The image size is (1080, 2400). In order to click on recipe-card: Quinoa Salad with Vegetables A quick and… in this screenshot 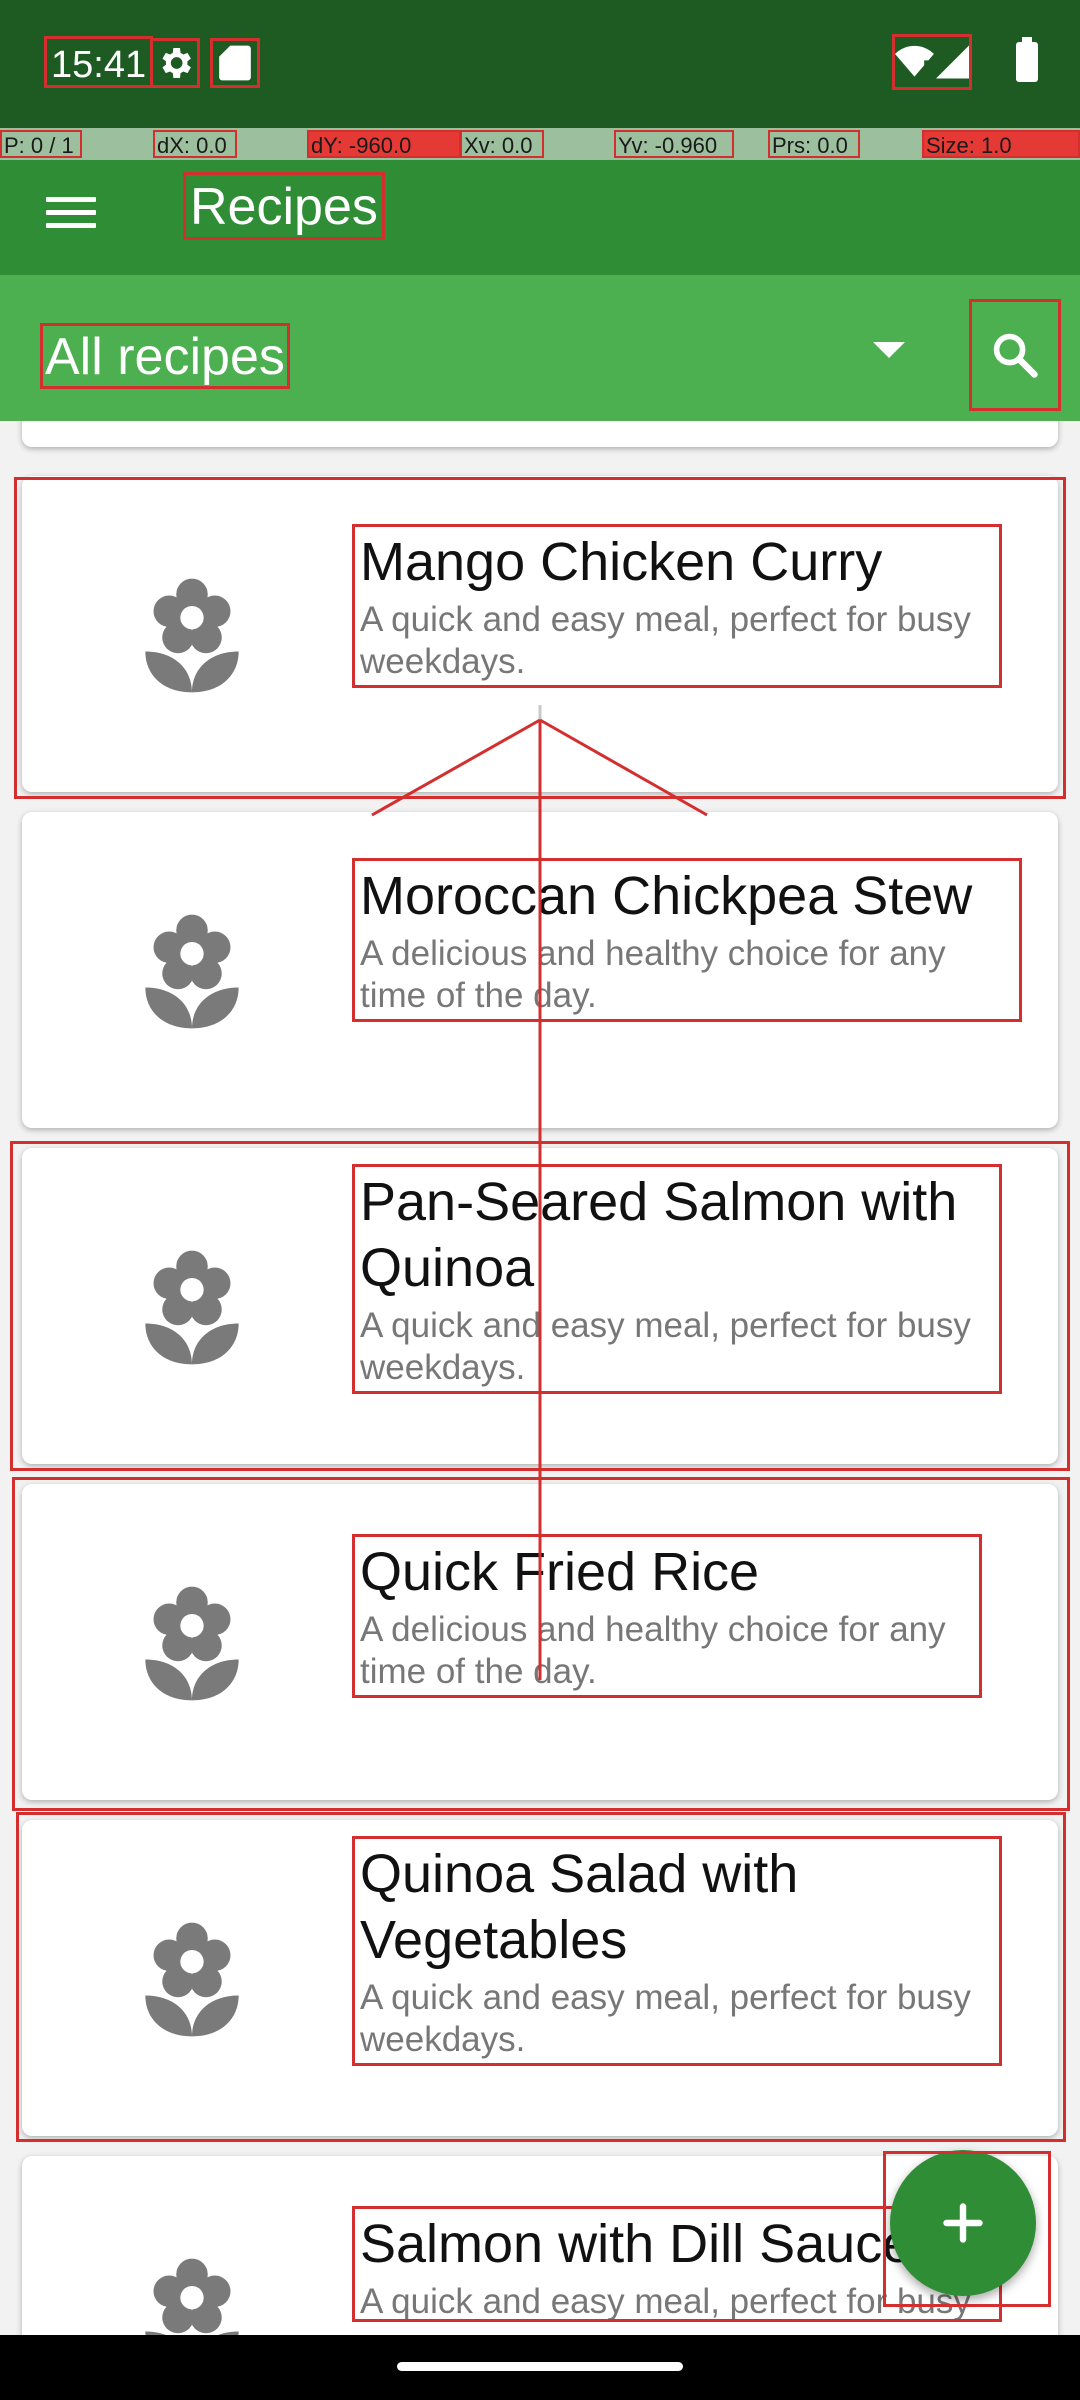, I will do `click(540, 1978)`.